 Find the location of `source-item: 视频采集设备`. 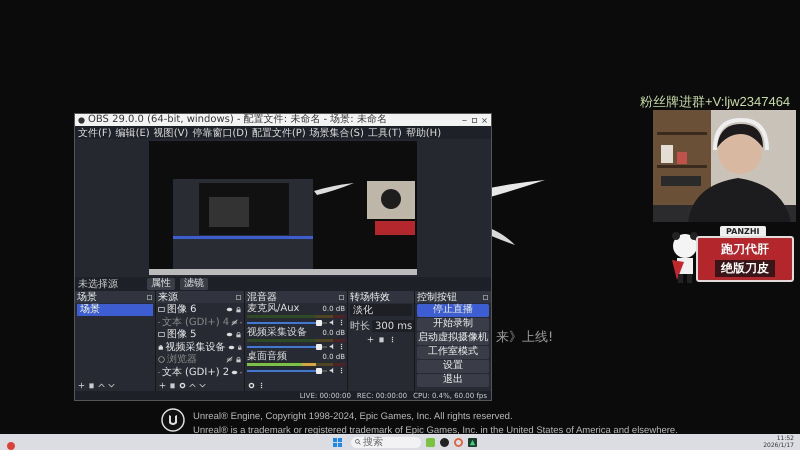

source-item: 视频采集设备 is located at coordinates (196, 347).